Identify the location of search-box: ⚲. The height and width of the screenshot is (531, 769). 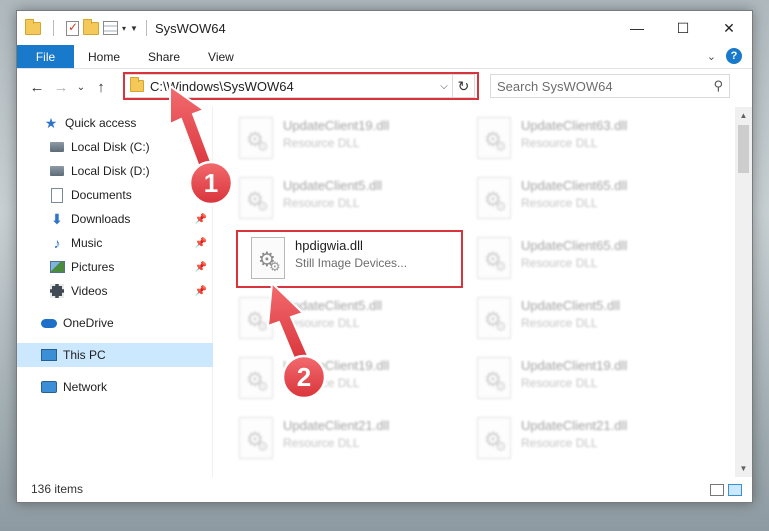
(610, 86).